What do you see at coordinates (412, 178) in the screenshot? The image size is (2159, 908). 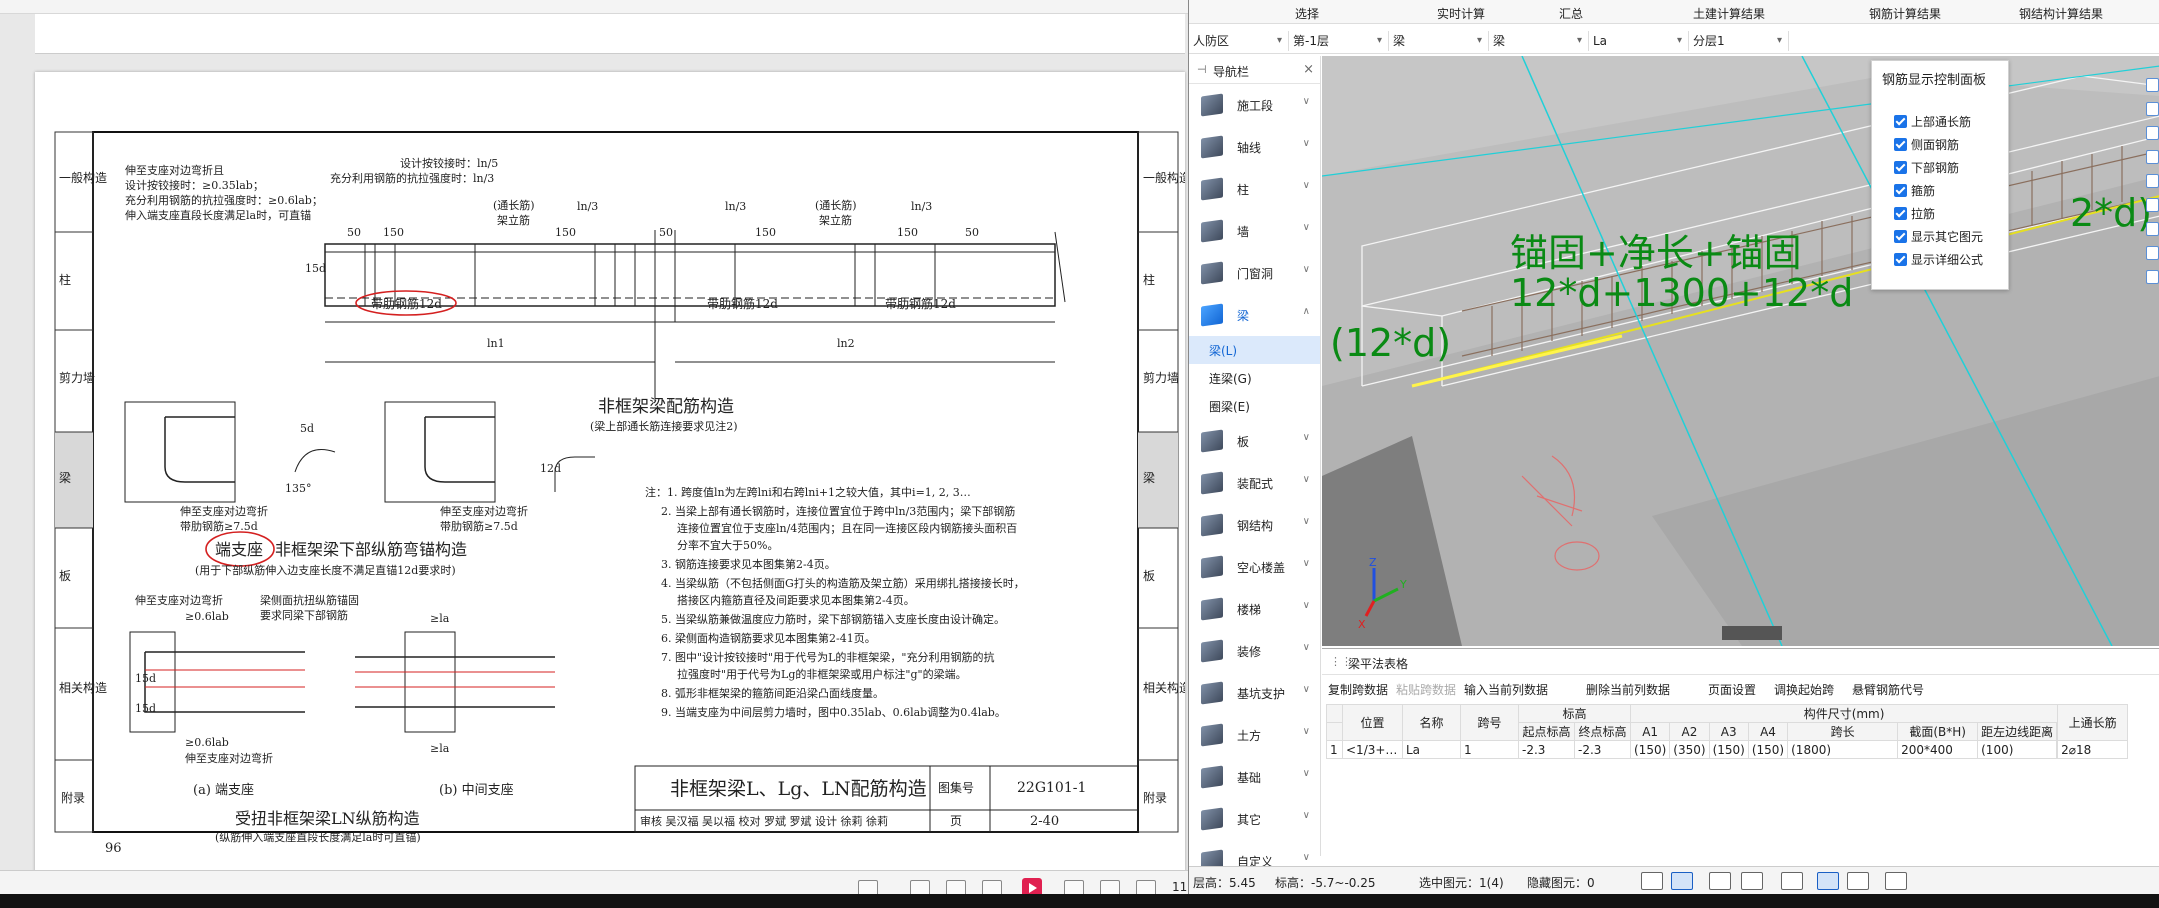 I see `svg-text: 充分利用钢筋的抗拉强度时：ln/3` at bounding box center [412, 178].